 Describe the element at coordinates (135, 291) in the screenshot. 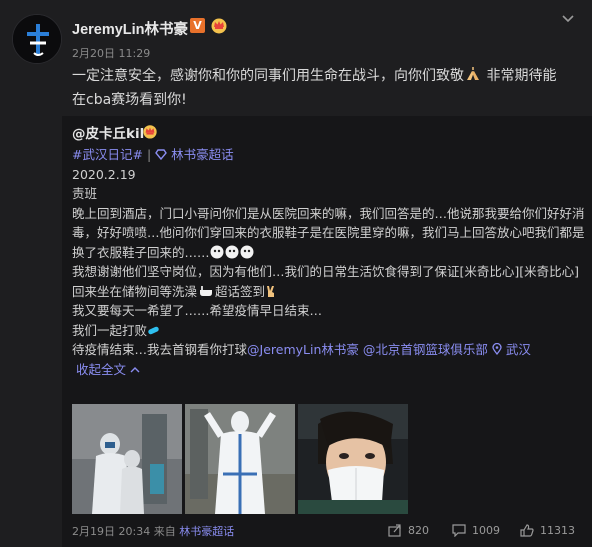

I see `repost-para2-line2: 回来坐在储物间等洗澡` at that location.